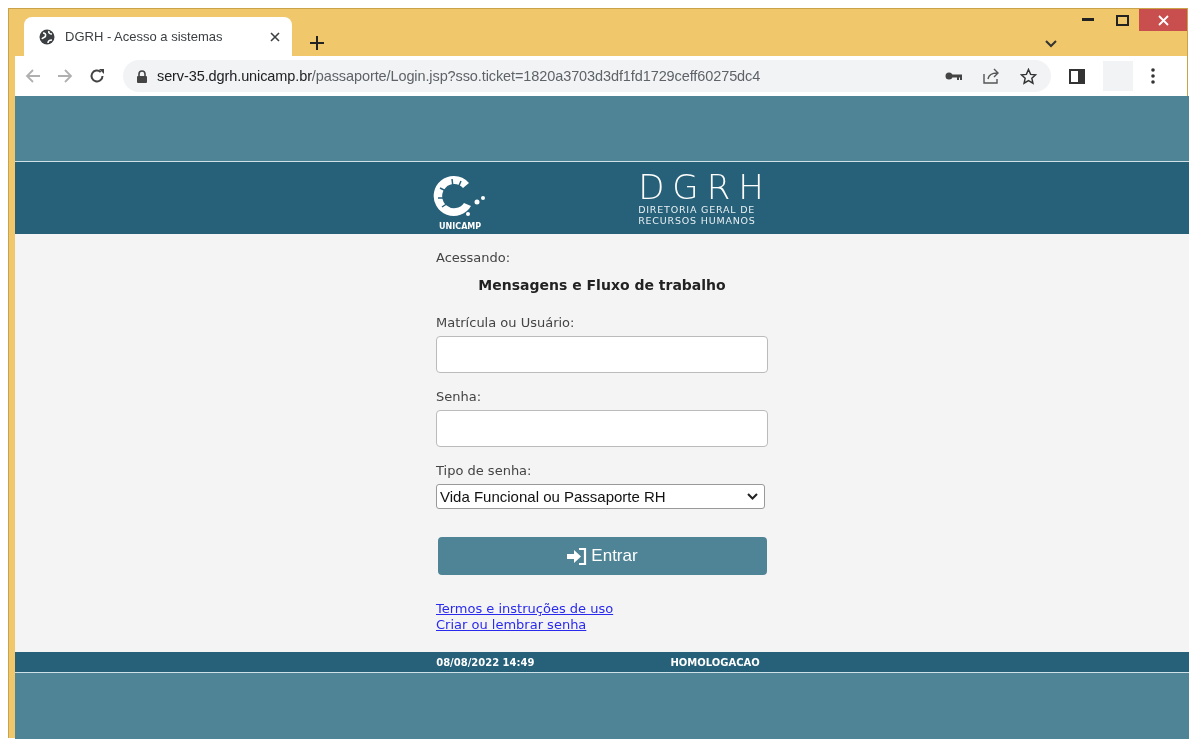 This screenshot has width=1190, height=740. I want to click on address-bar: serv-35.dgrh.unicamp.br/passaporte/Login.jsp?sso.ticket=1820a3703d3df1fd1729ceff60275dc4, so click(587, 76).